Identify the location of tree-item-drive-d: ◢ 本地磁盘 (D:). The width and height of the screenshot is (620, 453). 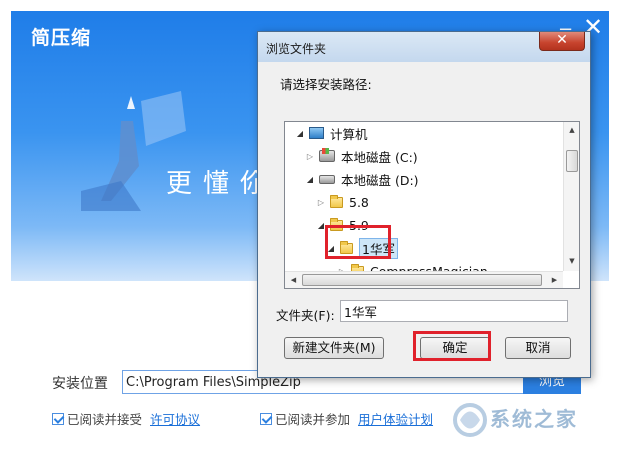
(362, 179).